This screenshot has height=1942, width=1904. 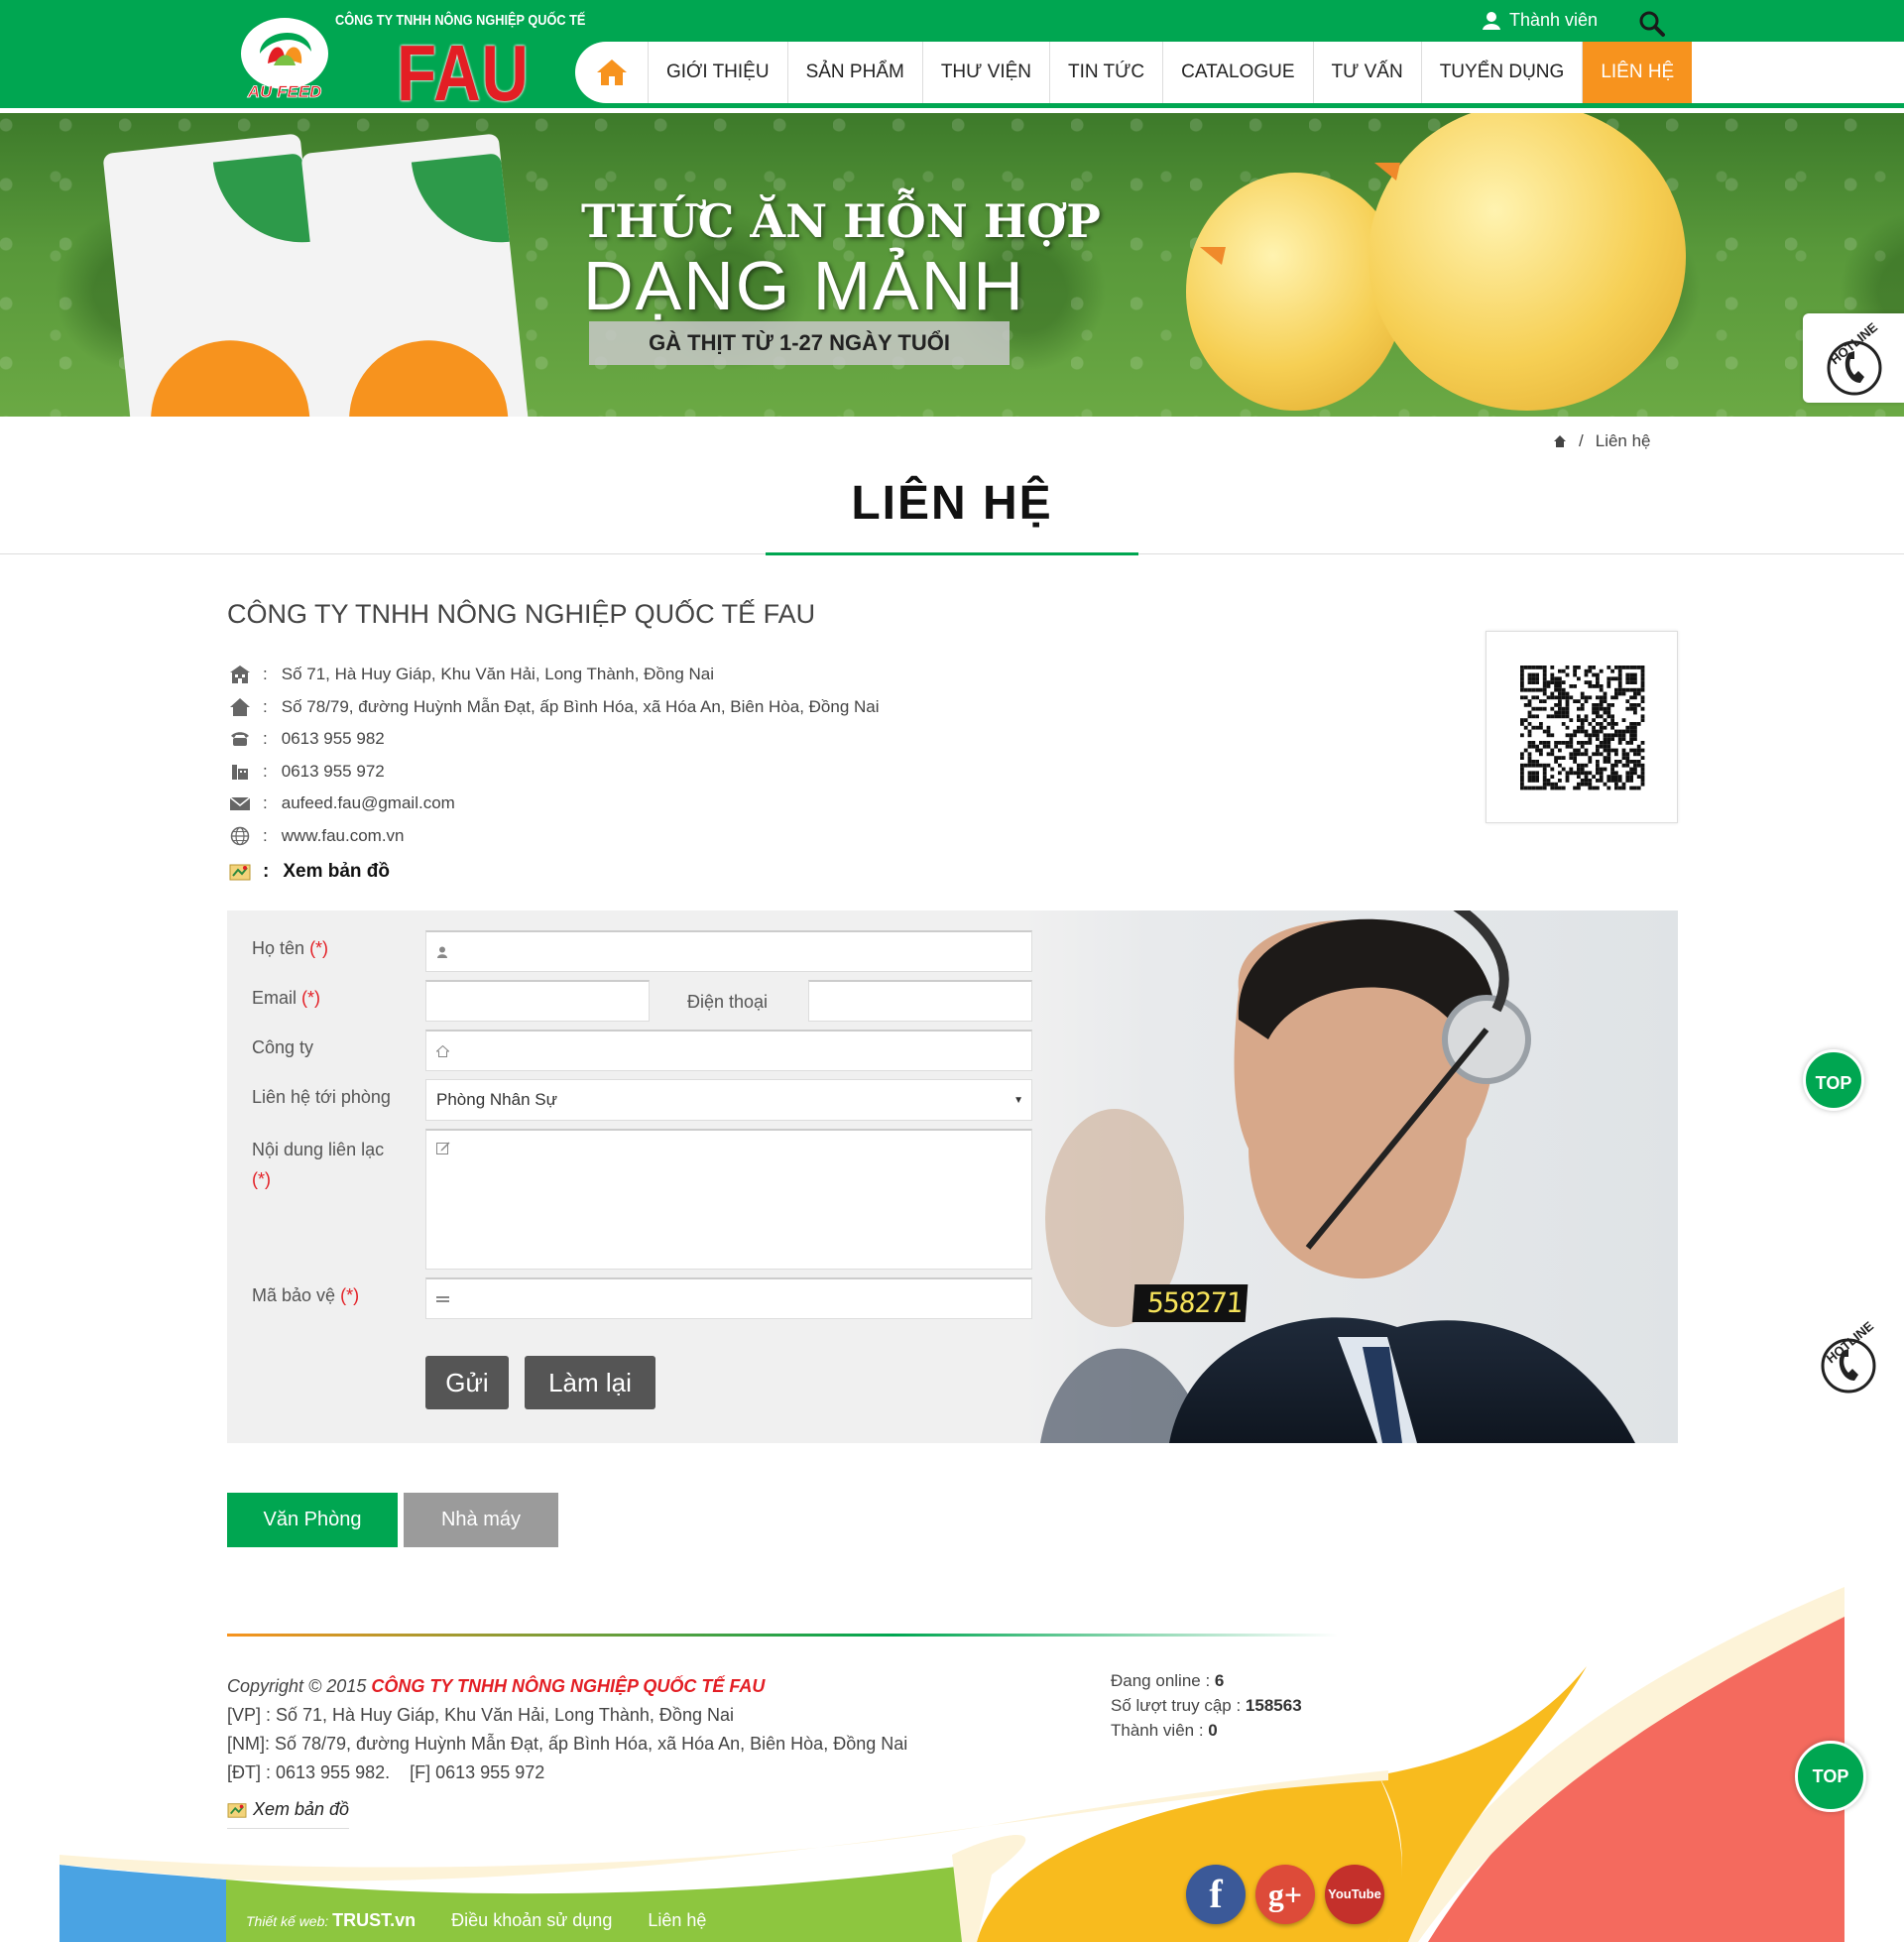 I want to click on message-input, so click(x=740, y=1205).